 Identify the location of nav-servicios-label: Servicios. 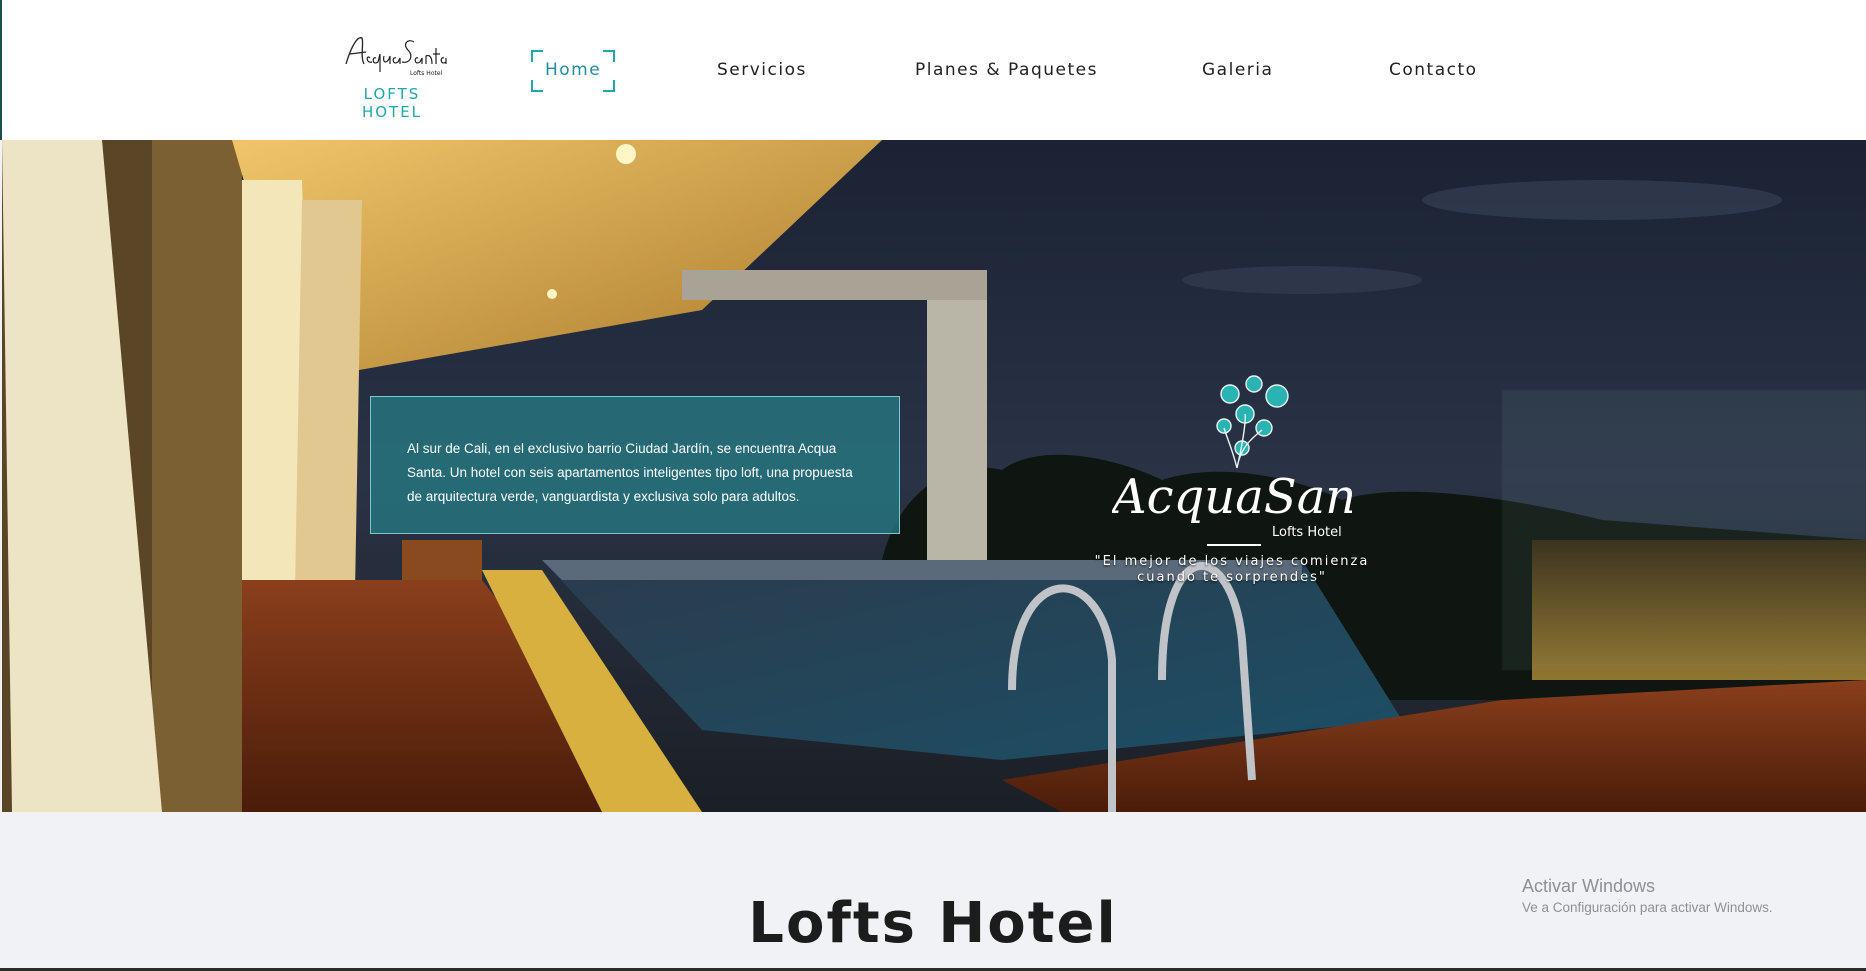
(762, 70).